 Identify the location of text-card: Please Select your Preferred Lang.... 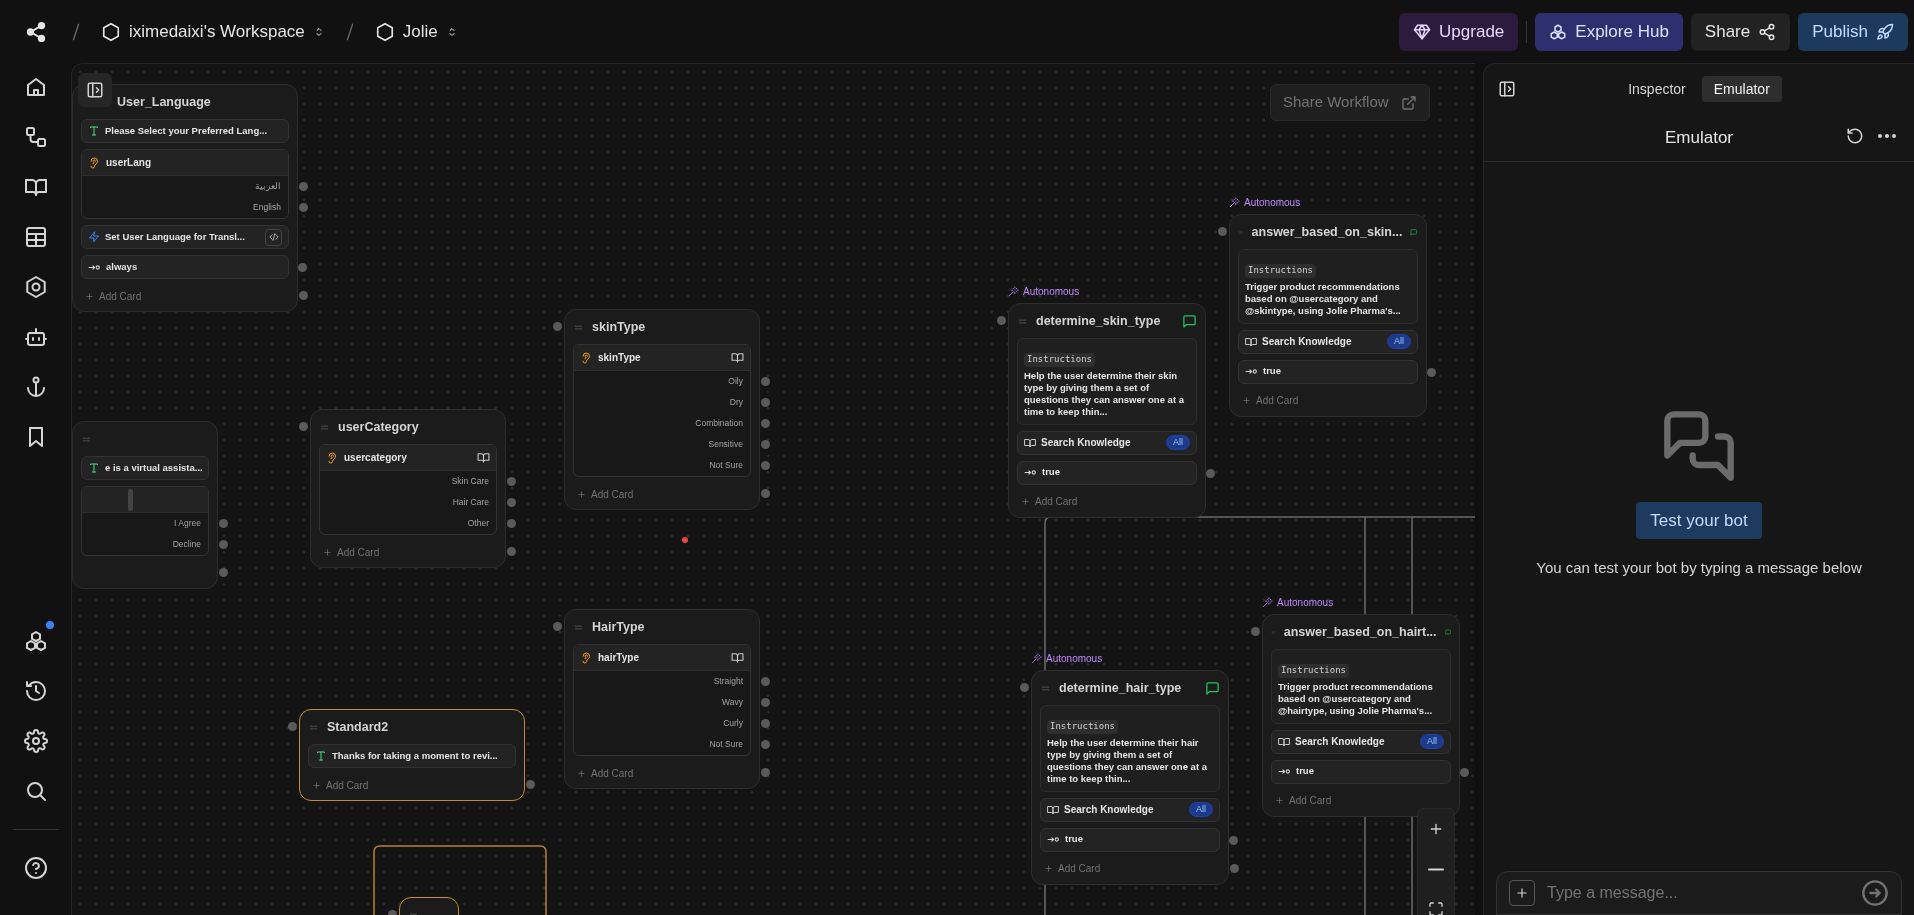
(185, 131).